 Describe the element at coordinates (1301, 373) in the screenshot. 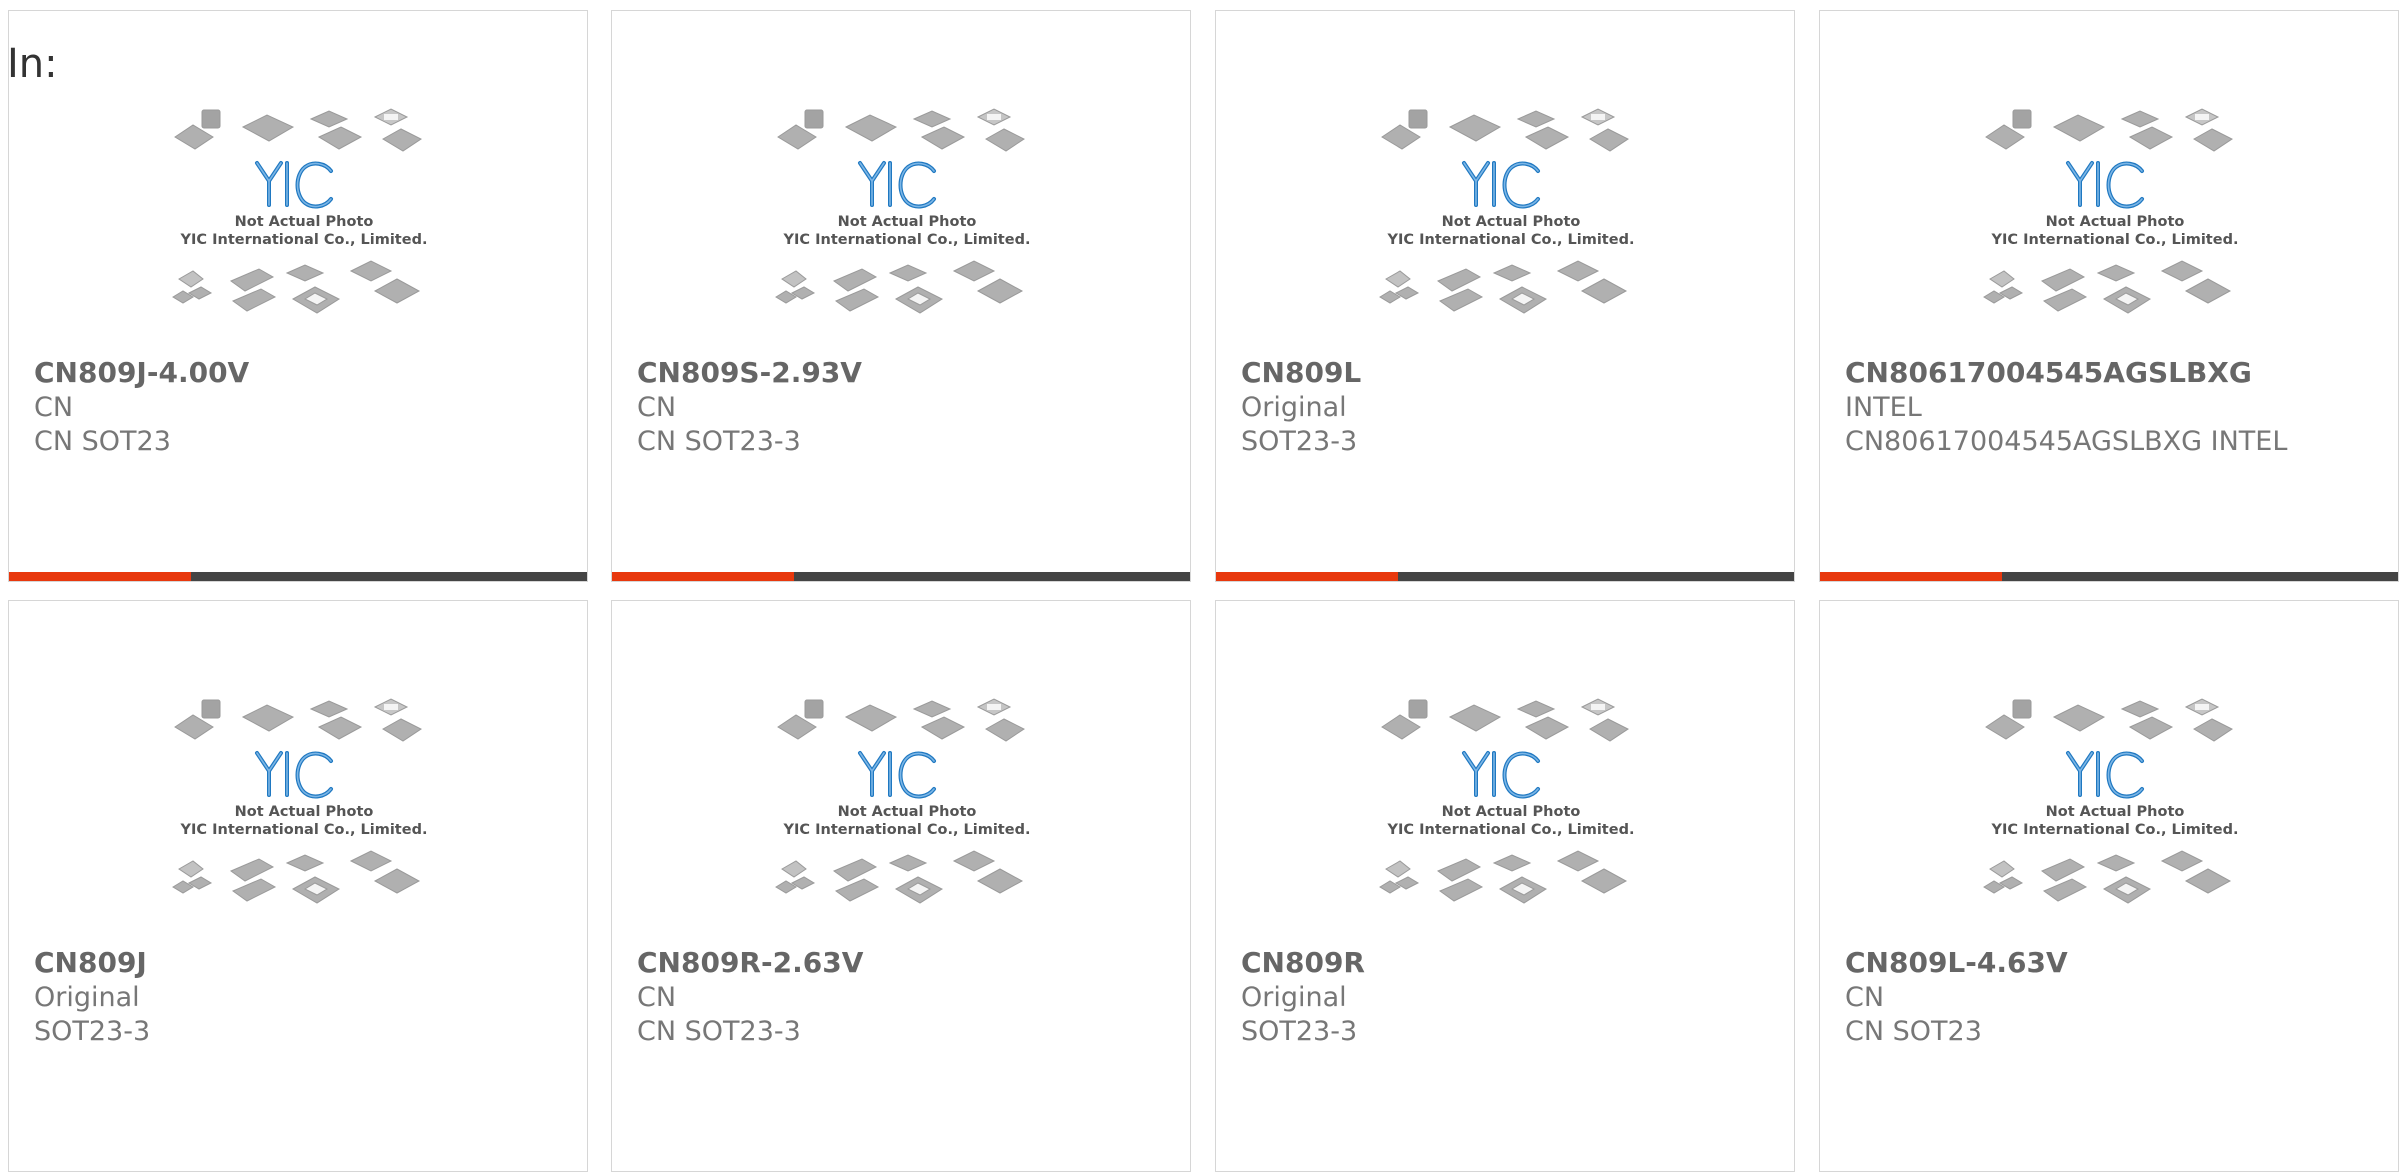

I see `product-part-number: CN809L` at that location.